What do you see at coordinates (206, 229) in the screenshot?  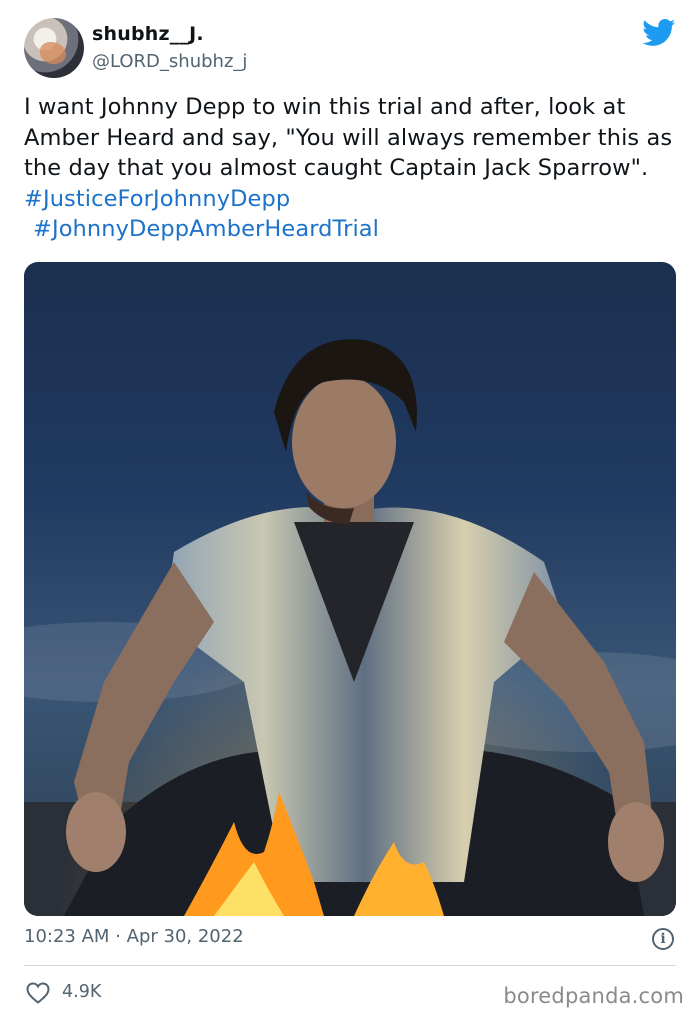 I see `hashtag-johnny-depp-amber-heard-trial: #JohnnyDeppAmberHeardTrial` at bounding box center [206, 229].